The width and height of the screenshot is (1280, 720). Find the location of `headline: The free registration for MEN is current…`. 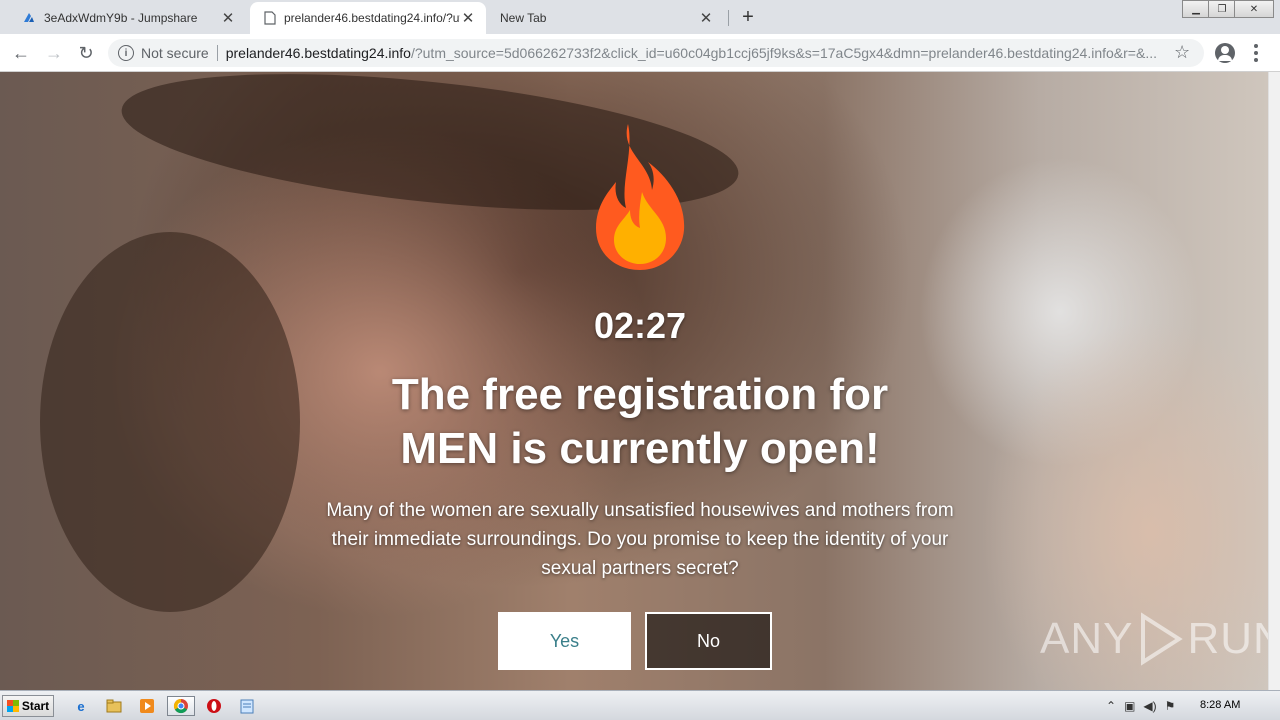

headline: The free registration for MEN is current… is located at coordinates (640, 421).